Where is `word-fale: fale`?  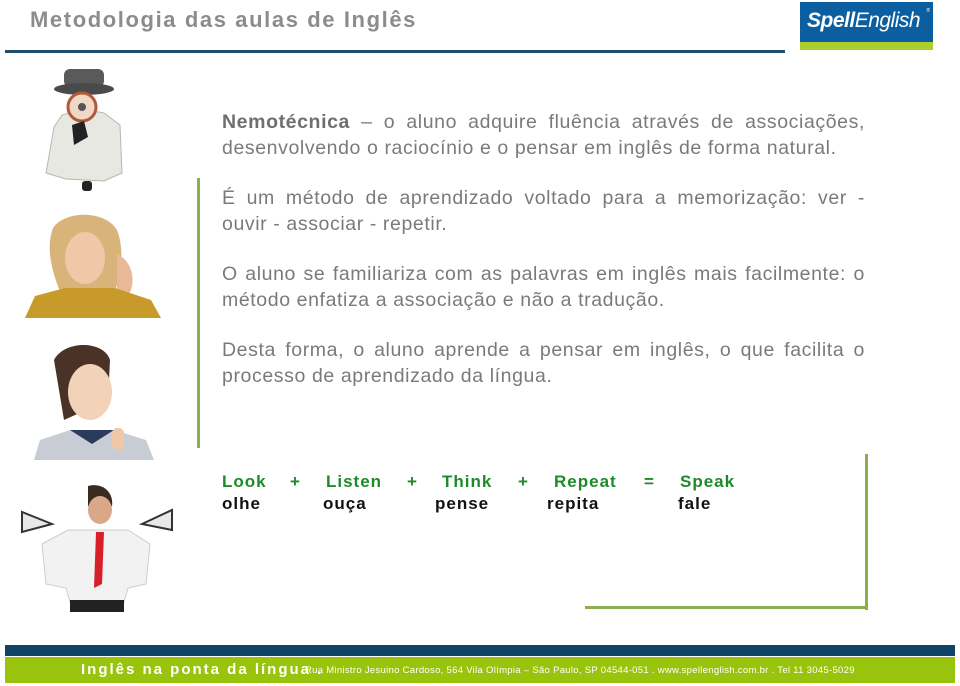 word-fale: fale is located at coordinates (695, 503).